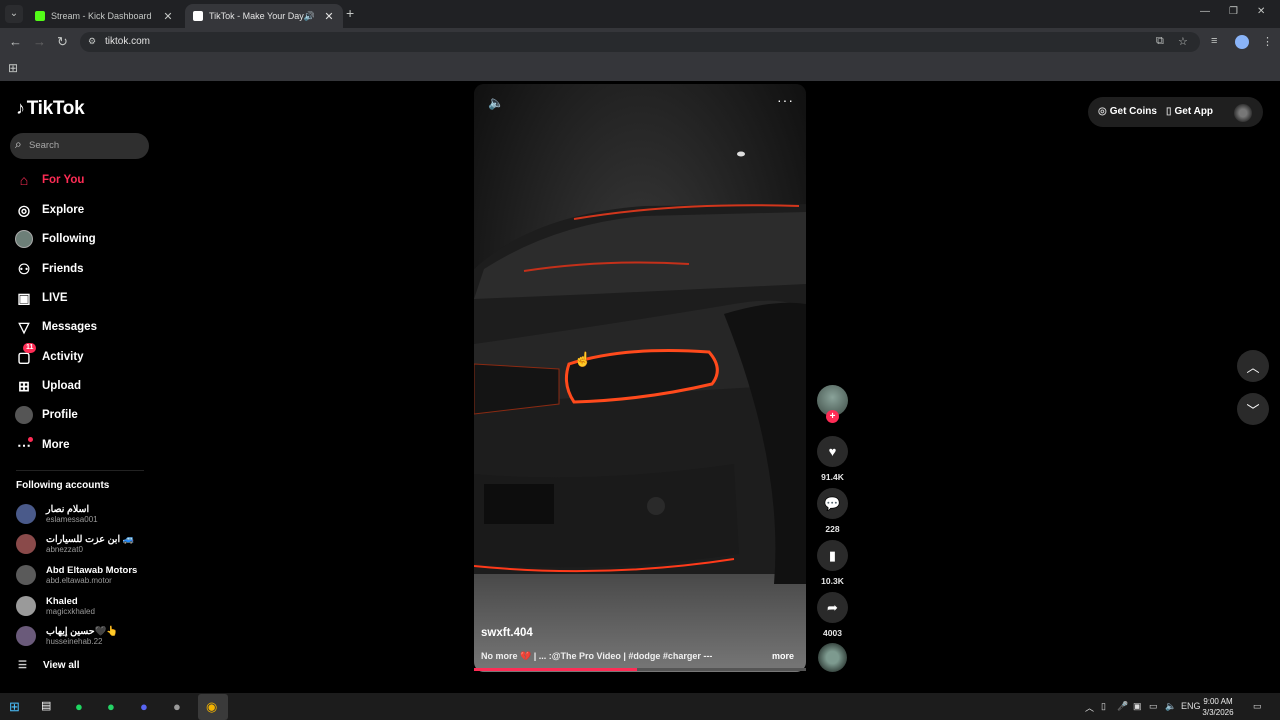 The height and width of the screenshot is (720, 1280). I want to click on music-disc-icon, so click(832, 657).